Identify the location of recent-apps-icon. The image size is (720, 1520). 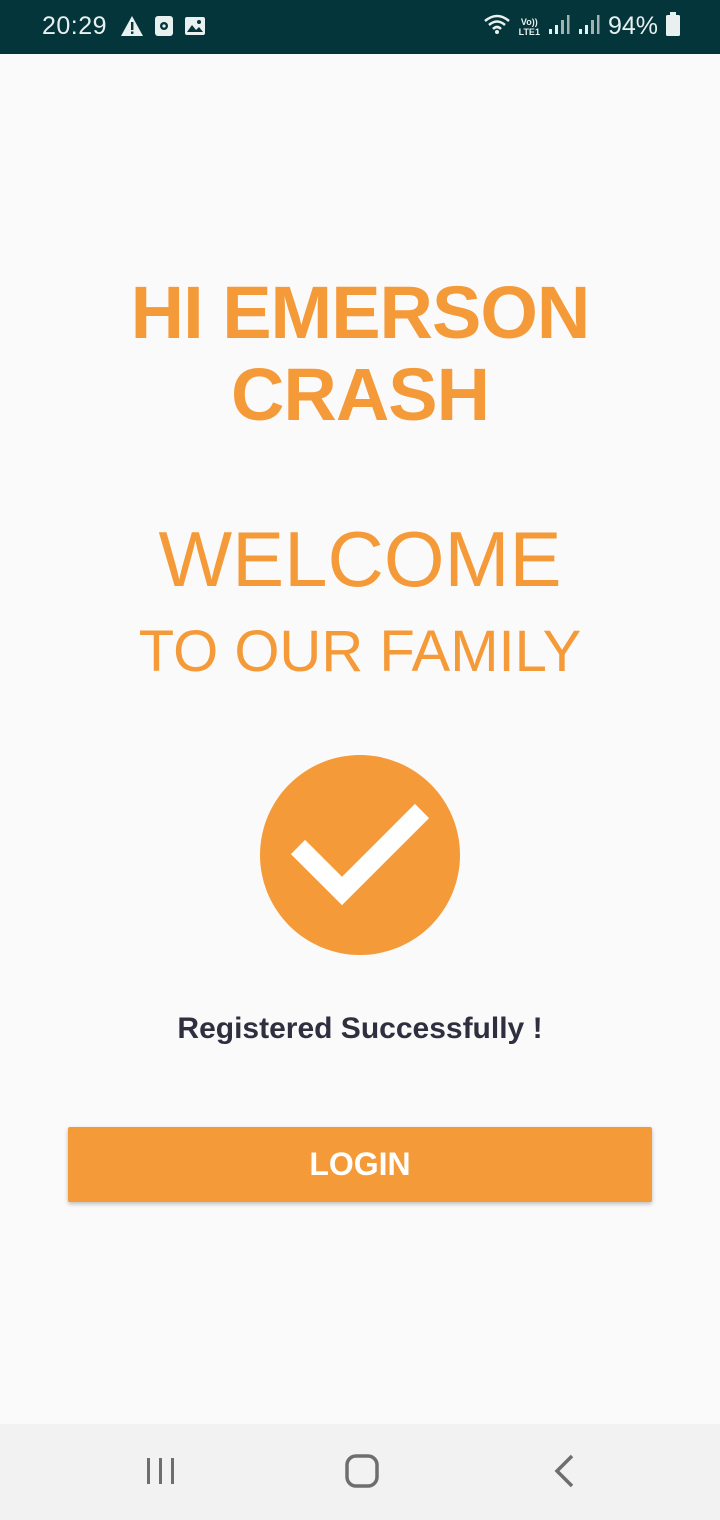
(161, 1473).